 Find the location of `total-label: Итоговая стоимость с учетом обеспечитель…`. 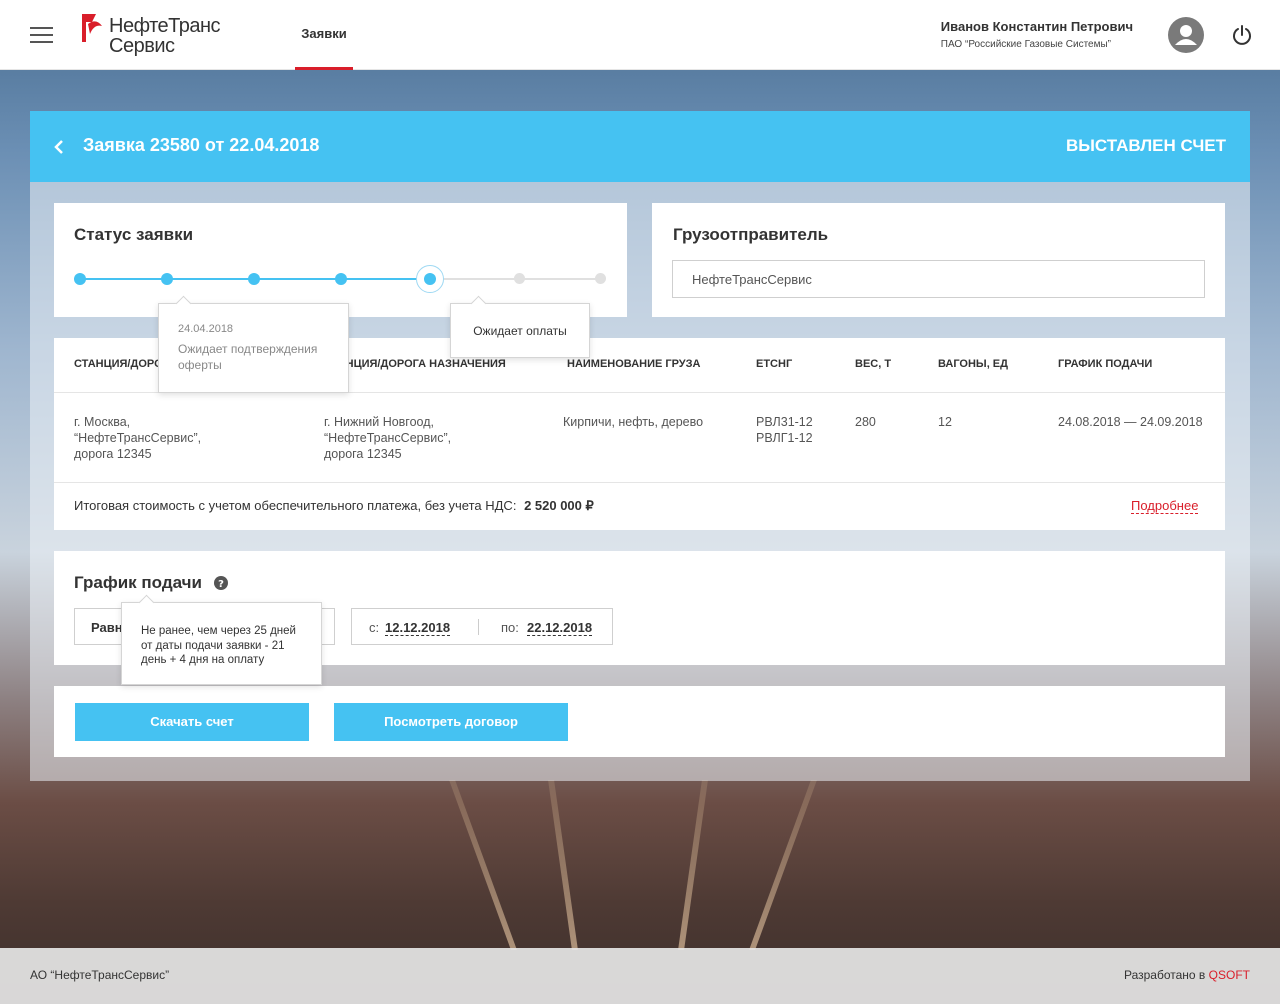

total-label: Итоговая стоимость с учетом обеспечитель… is located at coordinates (295, 505).